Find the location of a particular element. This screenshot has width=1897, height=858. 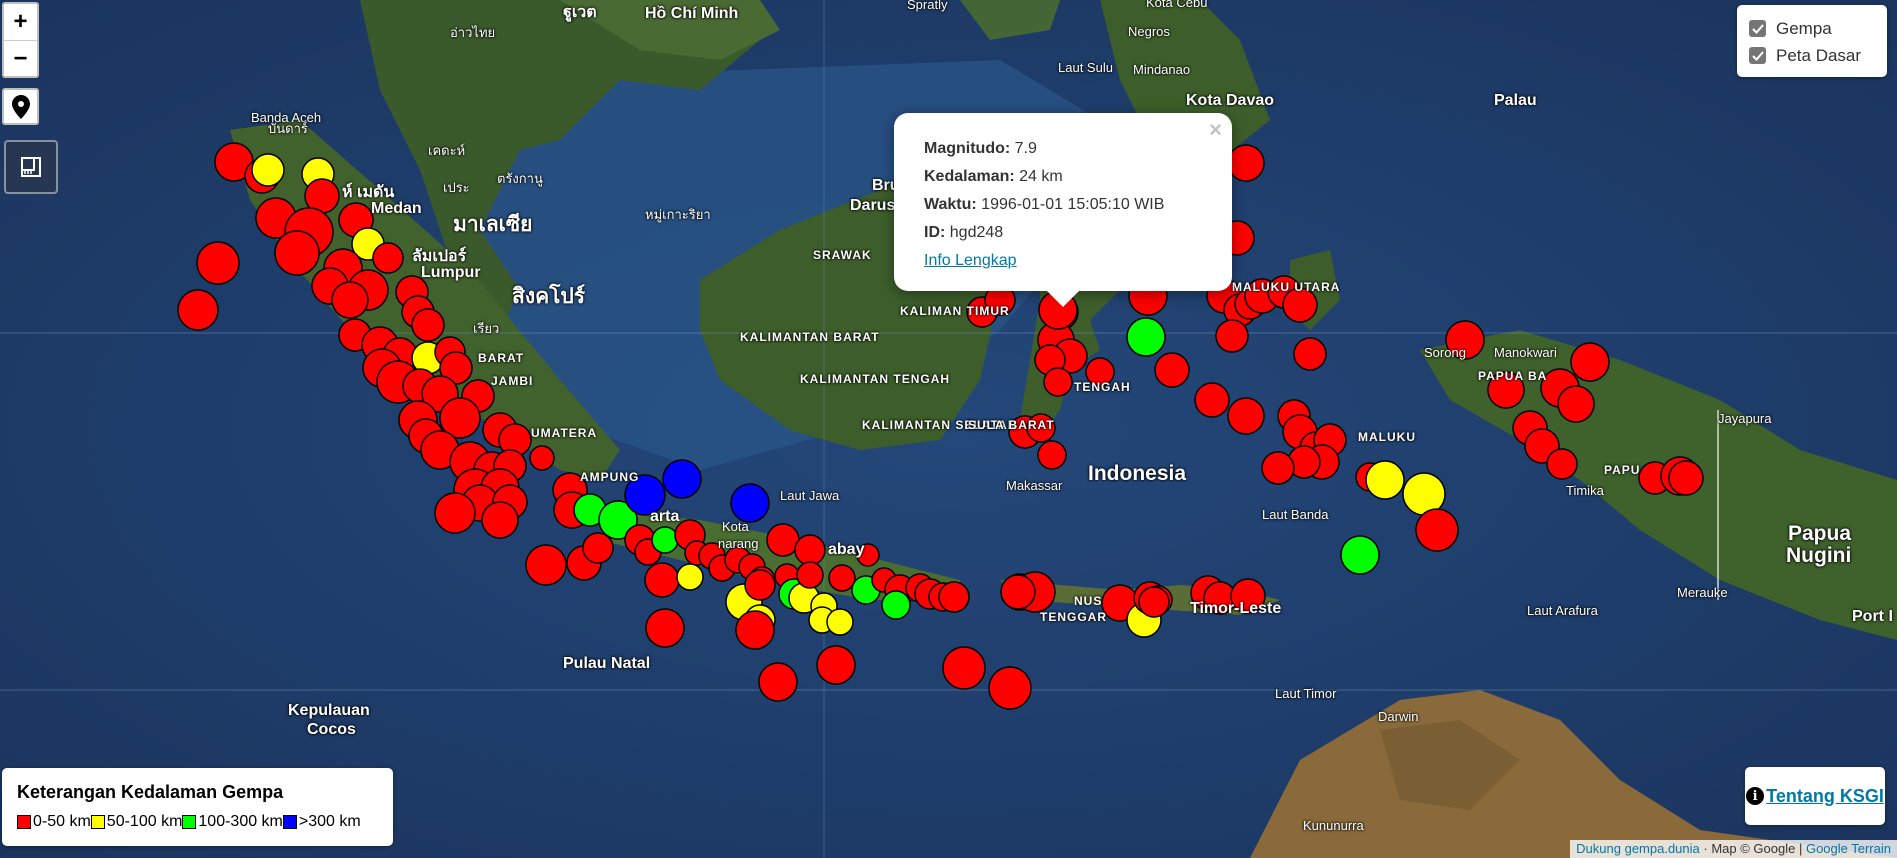

popup-link-row: Info Lengkap is located at coordinates (1066, 261).